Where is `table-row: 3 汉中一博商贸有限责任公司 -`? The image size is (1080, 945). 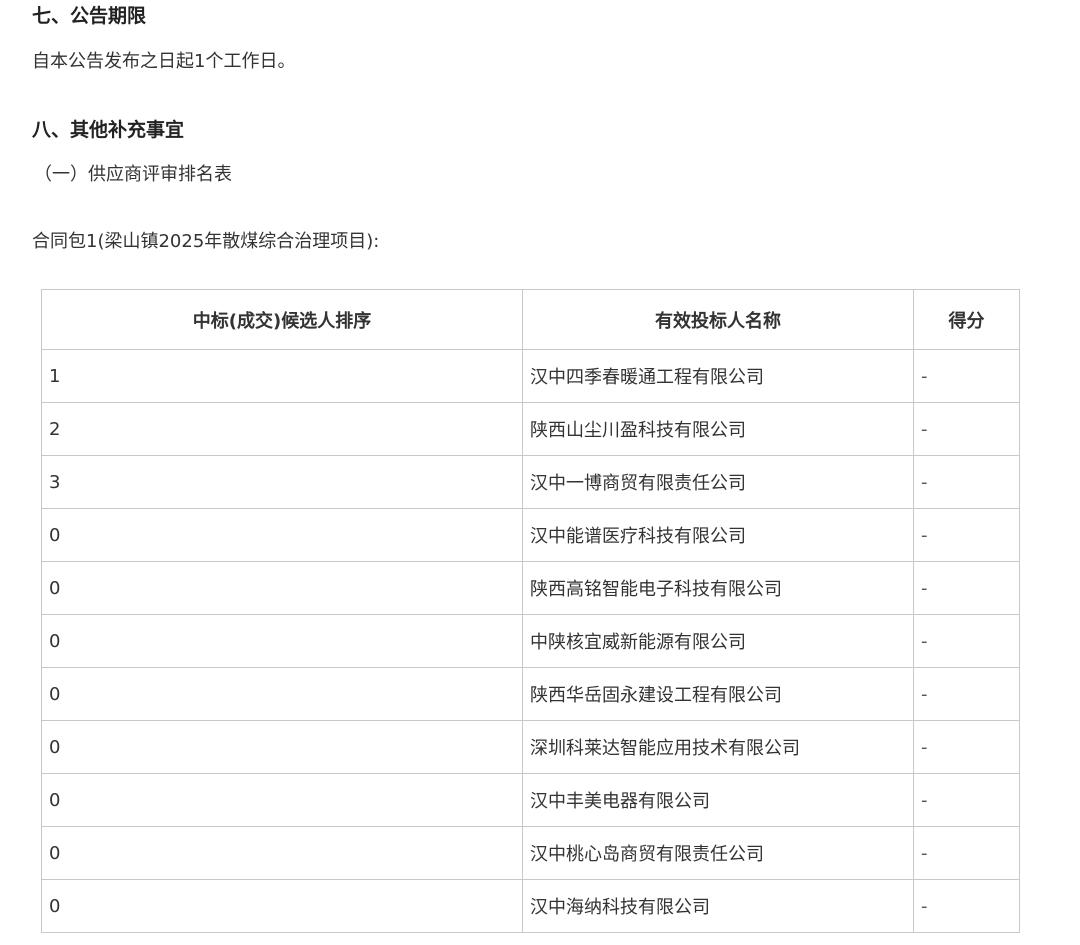
table-row: 3 汉中一博商贸有限责任公司 - is located at coordinates (530, 482).